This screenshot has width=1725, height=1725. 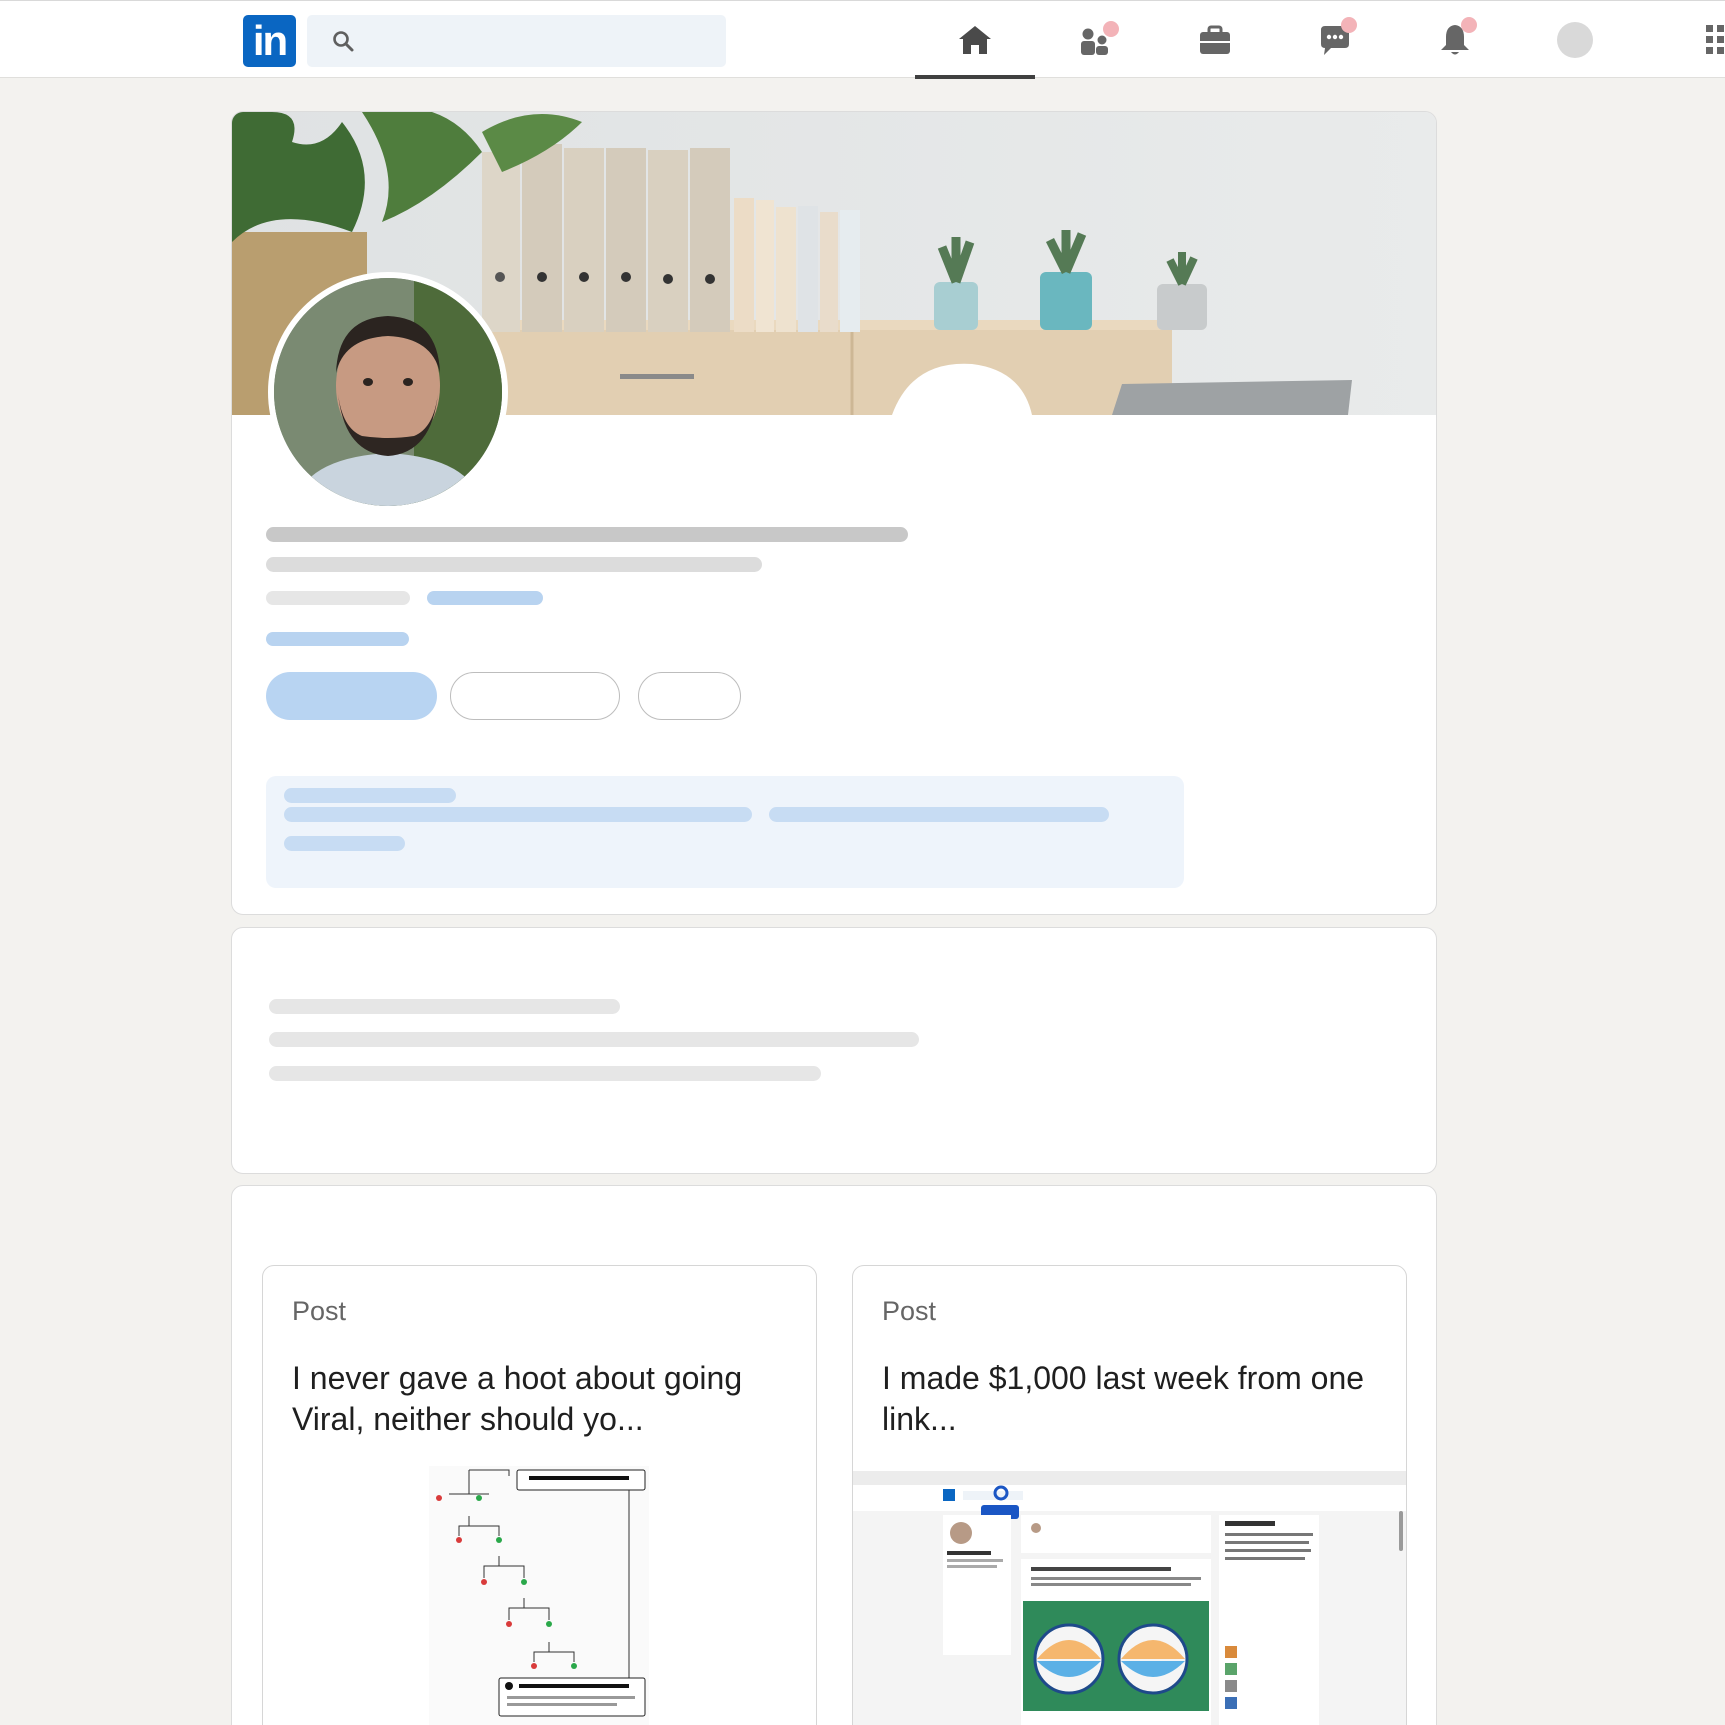 I want to click on nav-my-network, so click(x=1095, y=40).